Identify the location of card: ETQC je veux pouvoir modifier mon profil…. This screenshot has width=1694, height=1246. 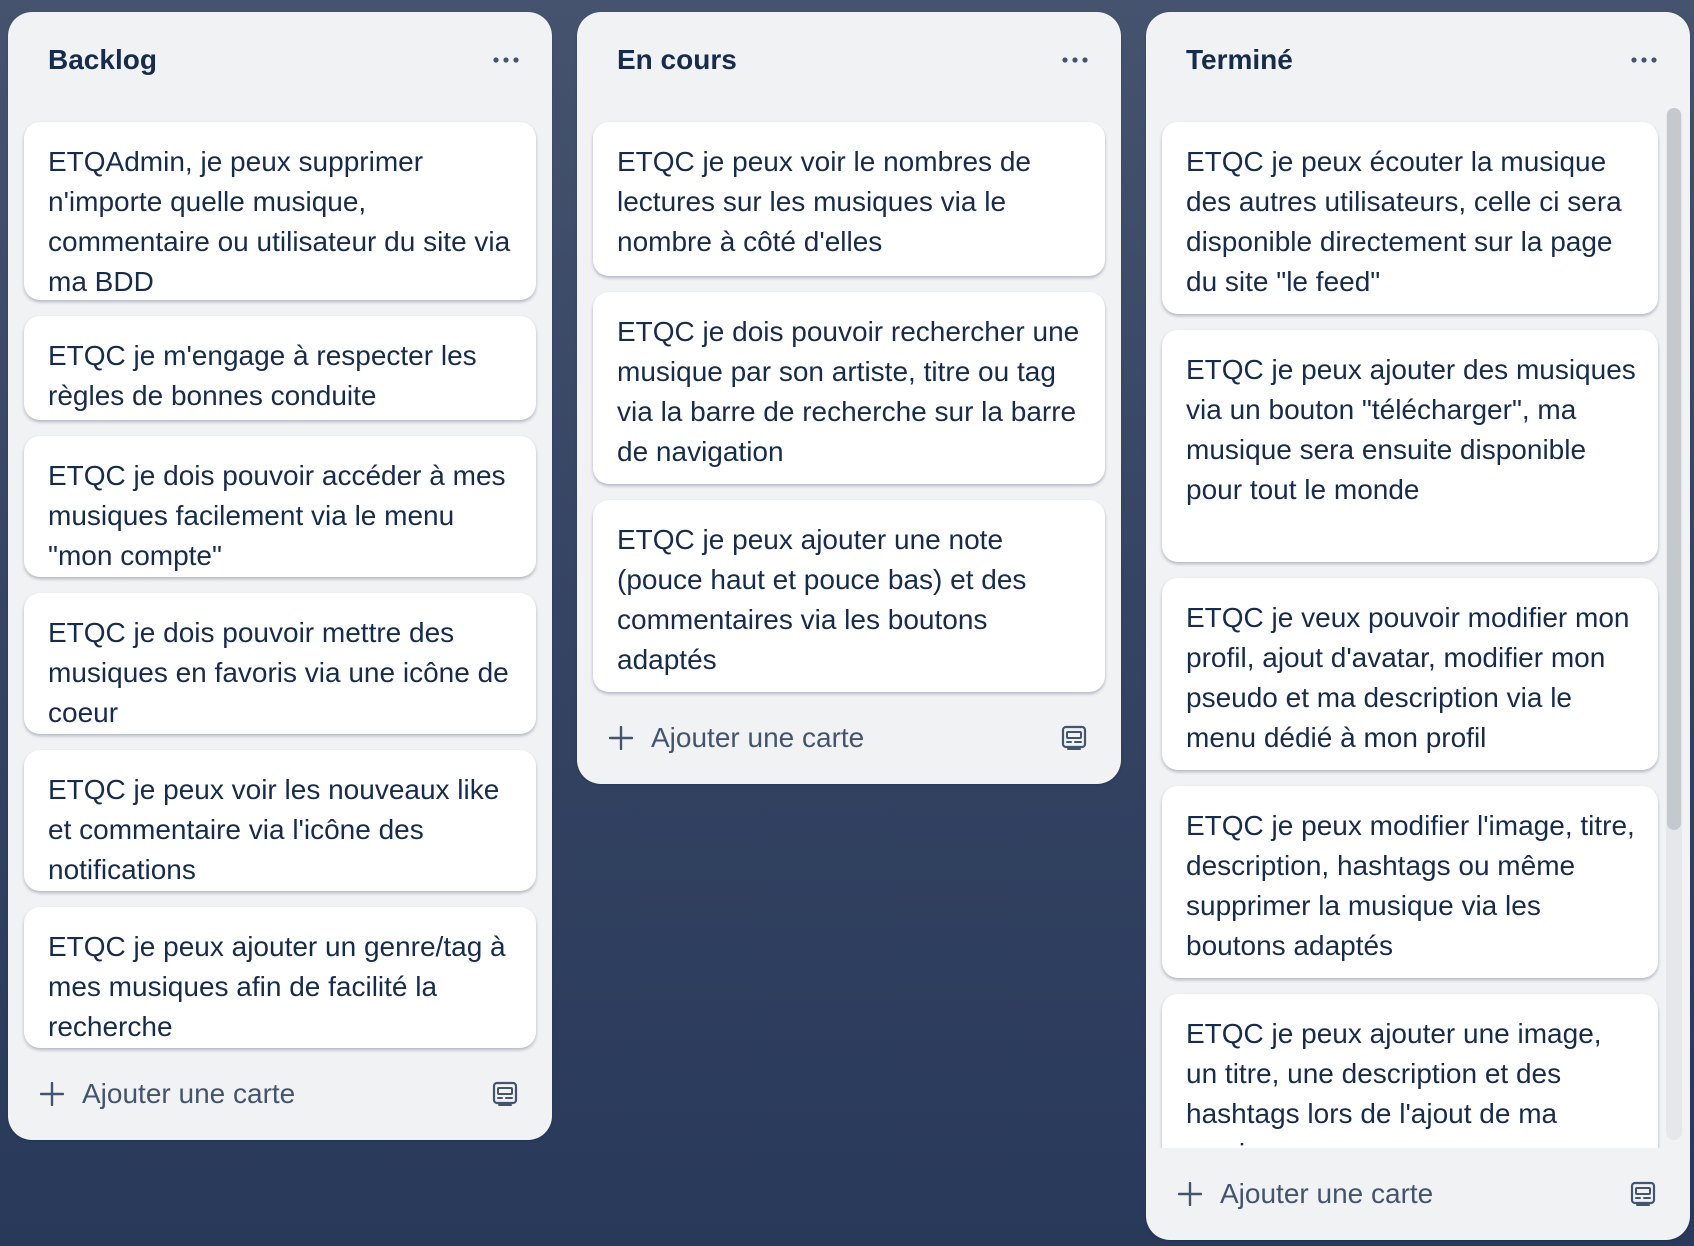
(1410, 674).